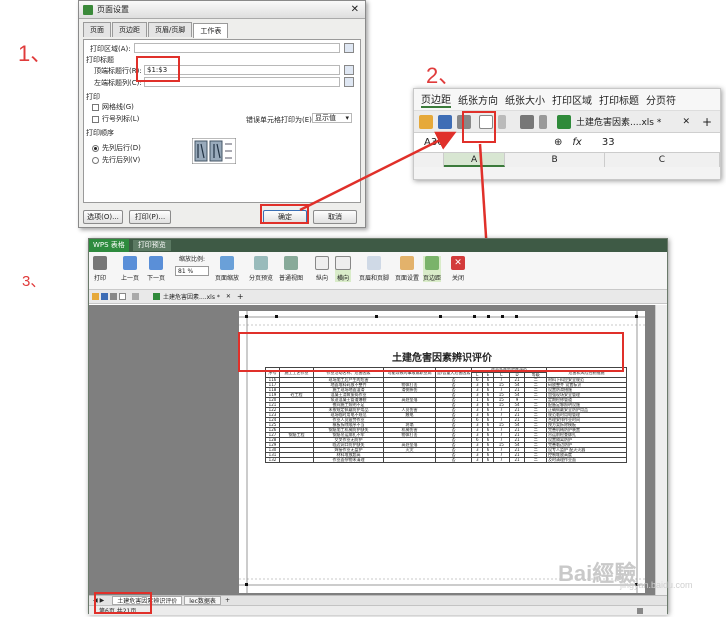 The height and width of the screenshot is (617, 726). Describe the element at coordinates (407, 278) in the screenshot. I see `page-setup-label: 页面设置` at that location.